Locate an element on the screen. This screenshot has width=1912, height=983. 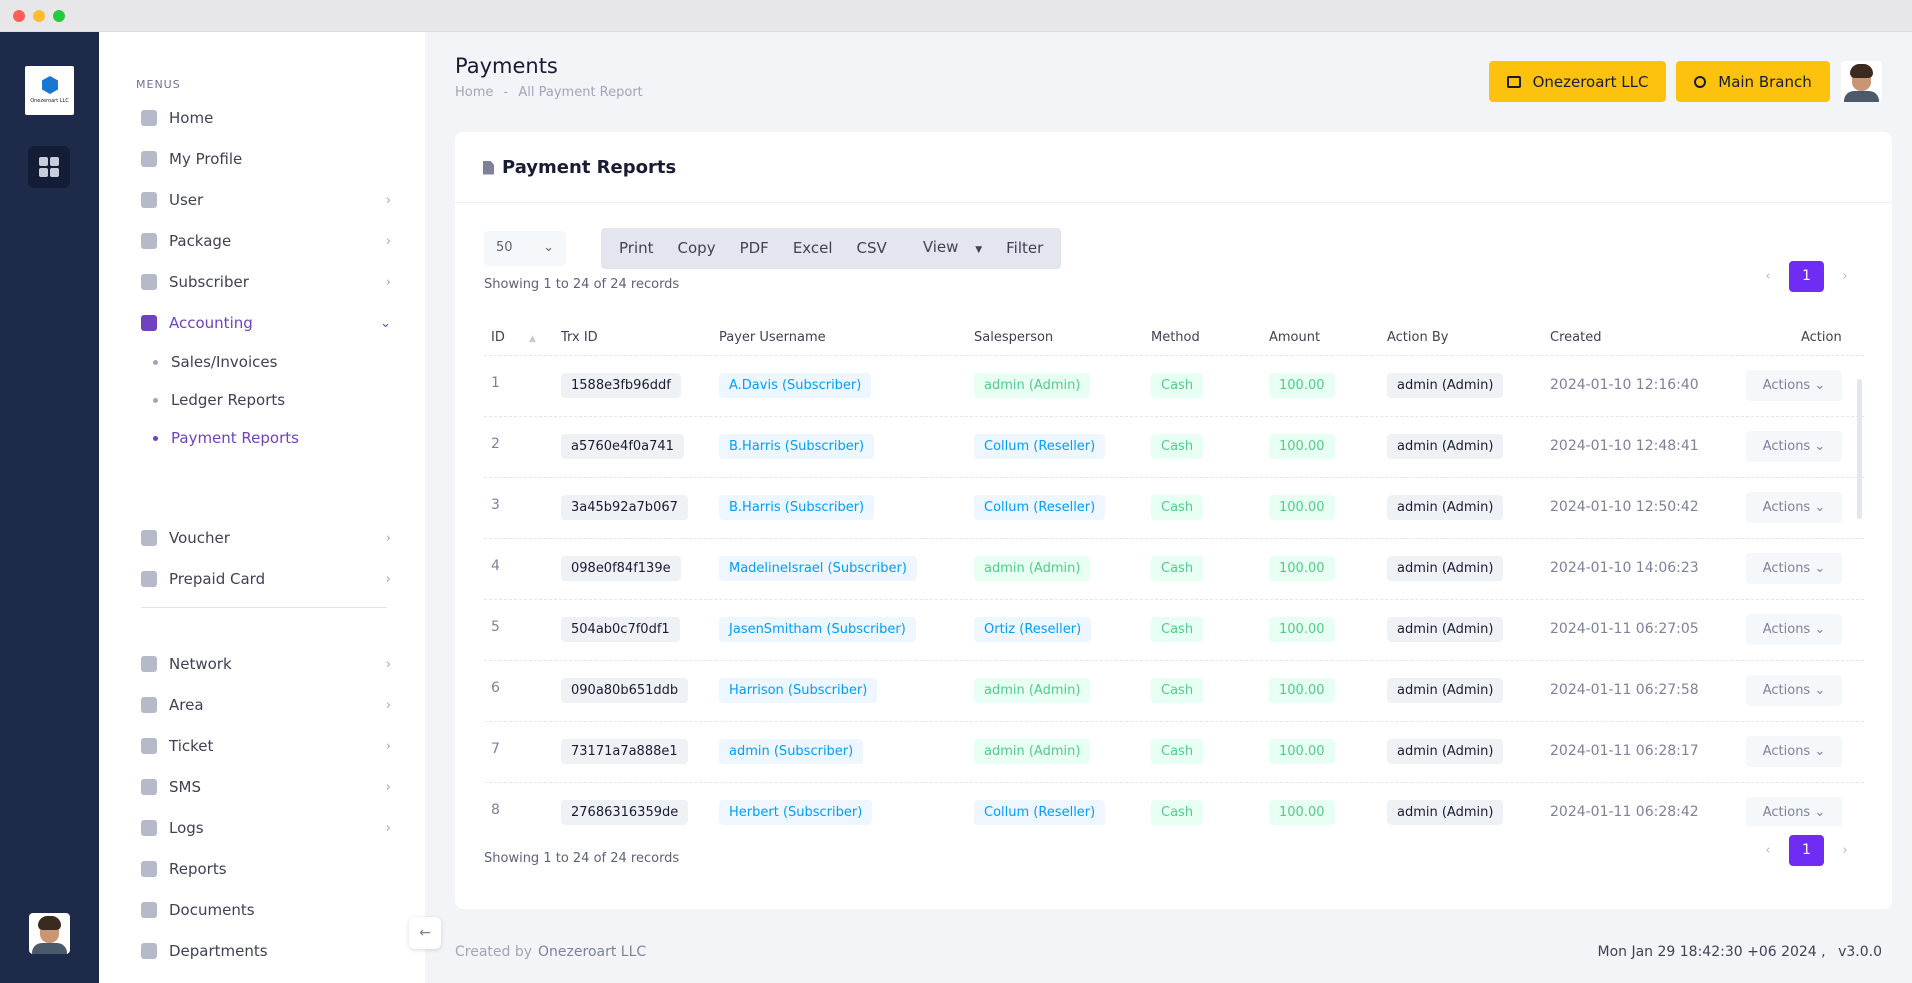
payer-link: Herbert (Subscriber) is located at coordinates (796, 812).